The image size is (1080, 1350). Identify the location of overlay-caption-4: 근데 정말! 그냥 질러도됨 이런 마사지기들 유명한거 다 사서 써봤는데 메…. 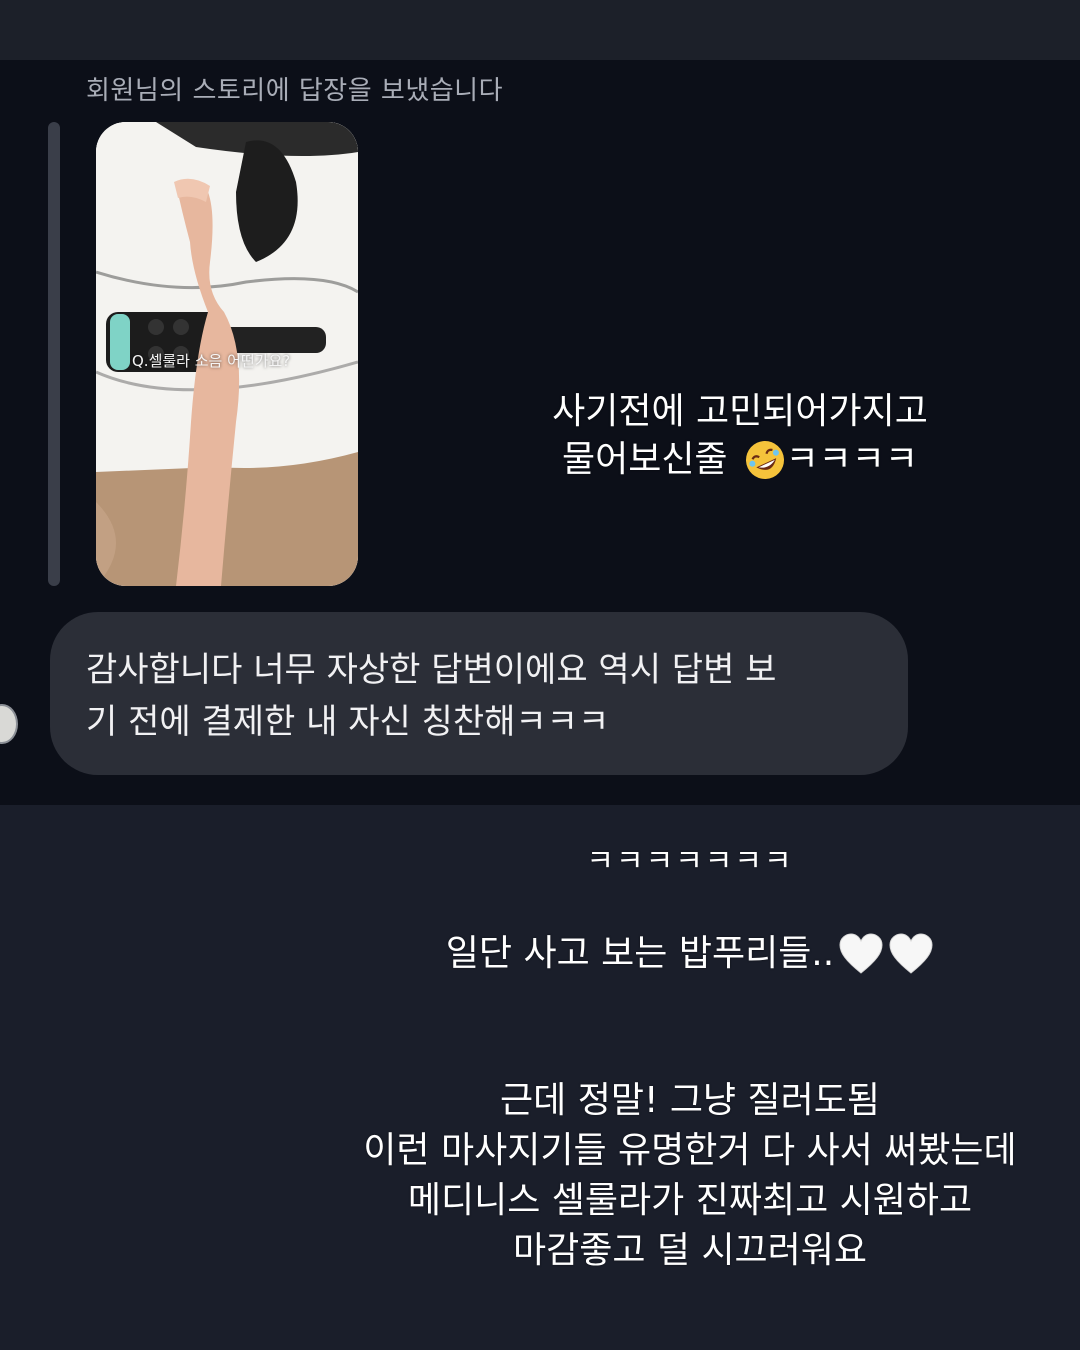
(690, 1176).